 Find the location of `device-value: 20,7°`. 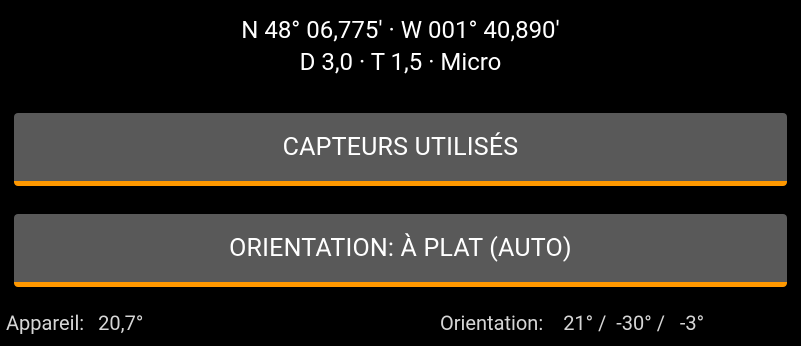

device-value: 20,7° is located at coordinates (121, 323).